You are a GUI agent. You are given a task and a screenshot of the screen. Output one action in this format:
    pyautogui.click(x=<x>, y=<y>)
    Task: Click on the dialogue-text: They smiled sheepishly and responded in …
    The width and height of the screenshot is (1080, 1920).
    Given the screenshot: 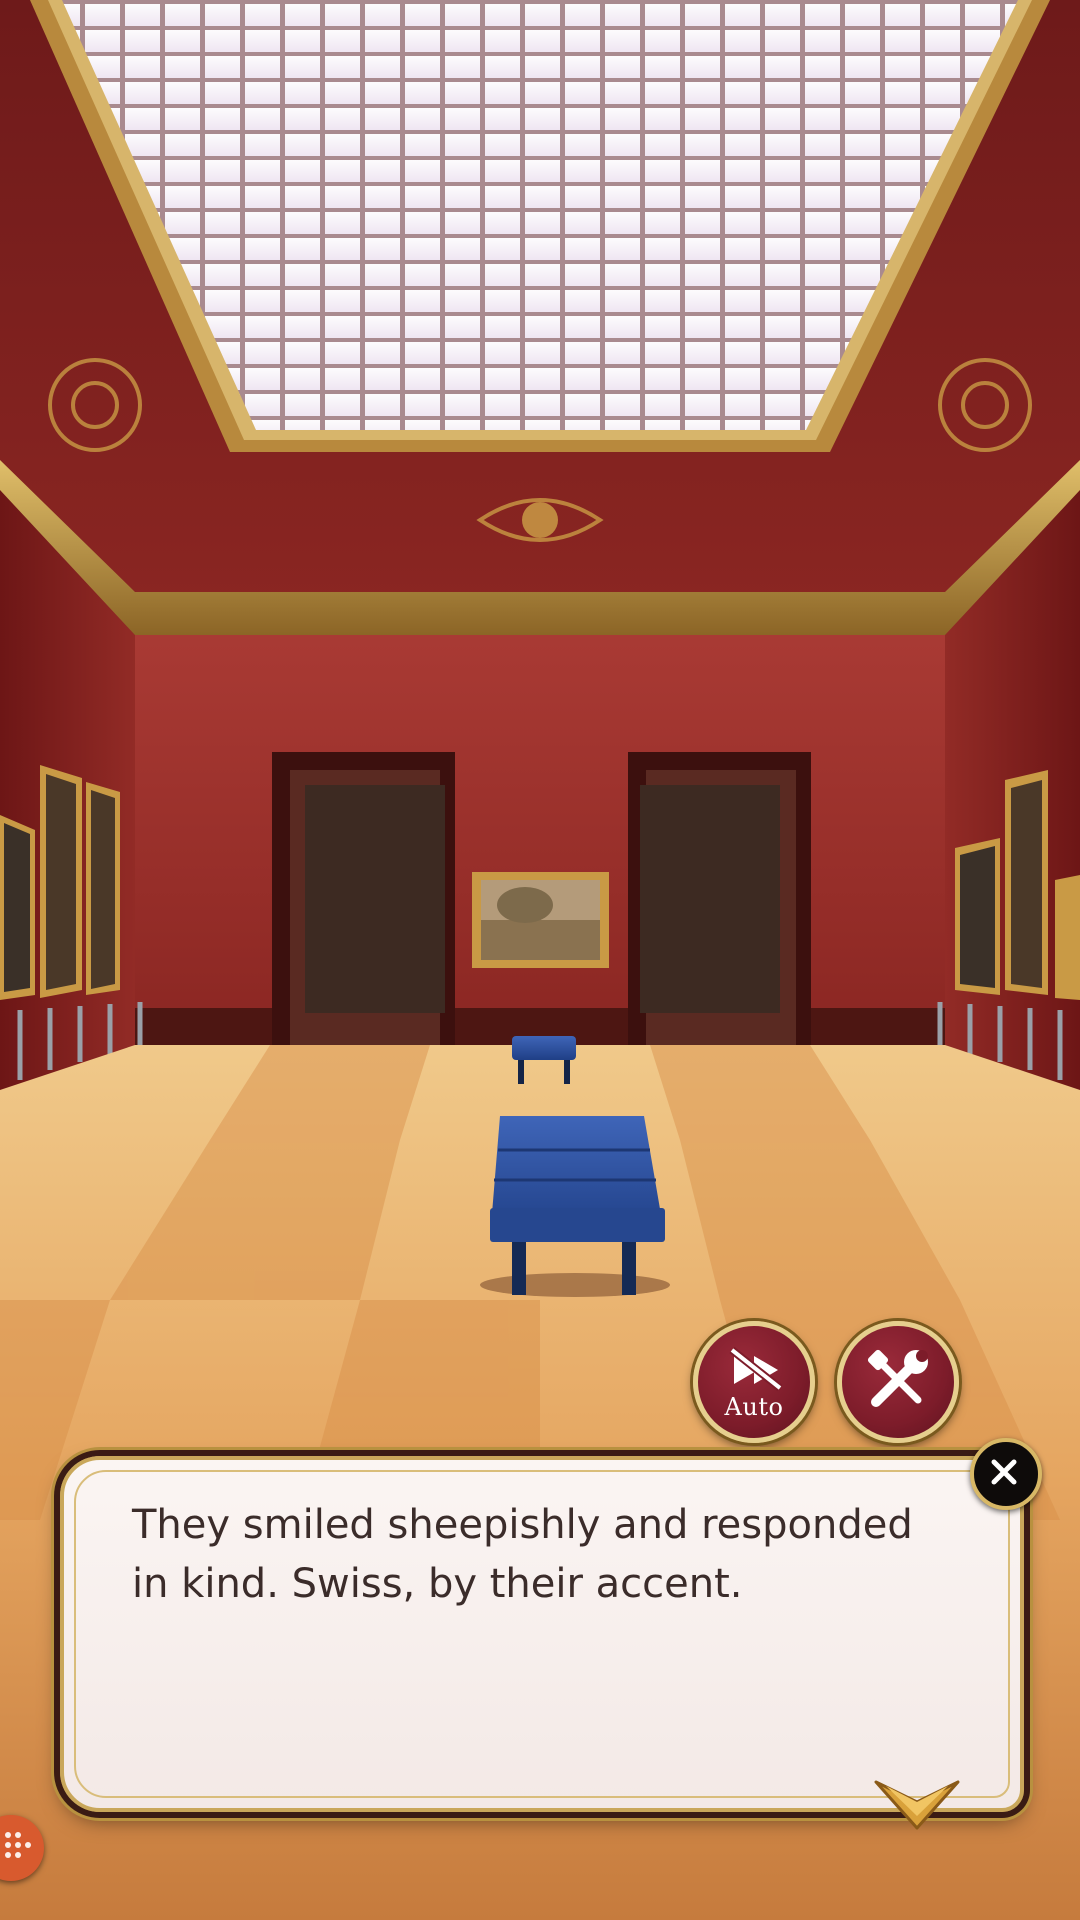 What is the action you would take?
    pyautogui.click(x=522, y=1554)
    